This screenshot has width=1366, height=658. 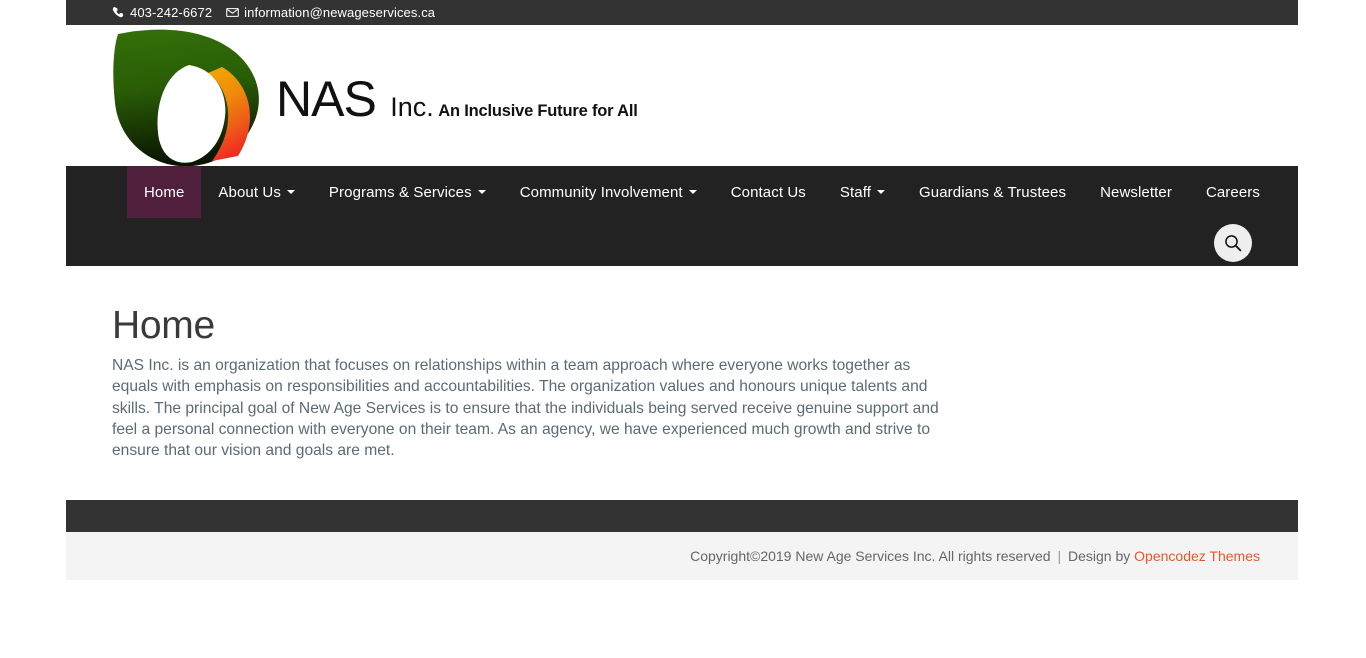 I want to click on nav-item-guardians-trustees: Guardians & Trustees, so click(x=992, y=192).